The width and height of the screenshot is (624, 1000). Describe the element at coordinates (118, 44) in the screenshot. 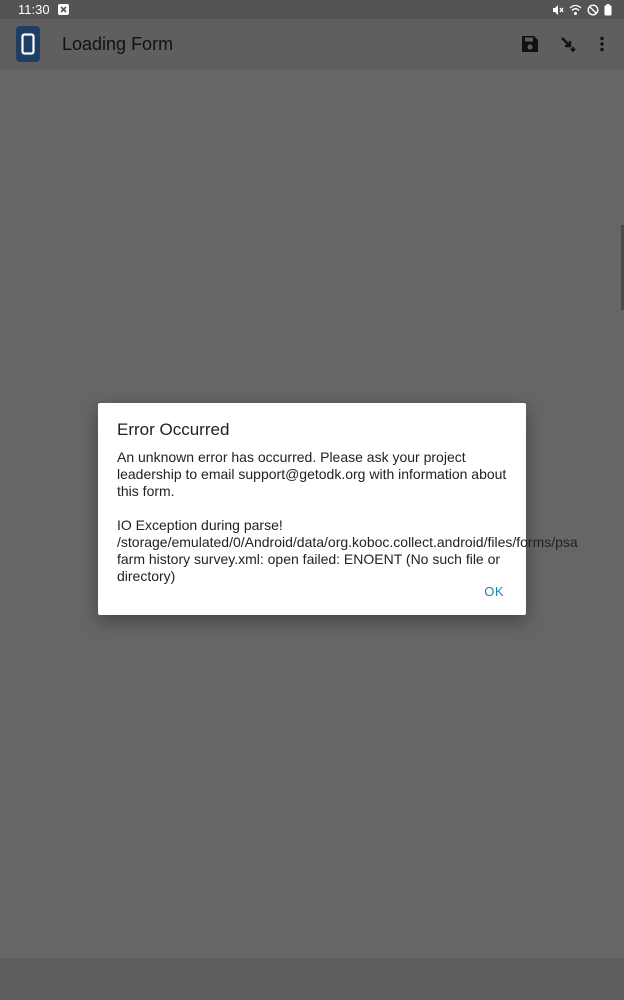

I see `page-title: Loading Form` at that location.